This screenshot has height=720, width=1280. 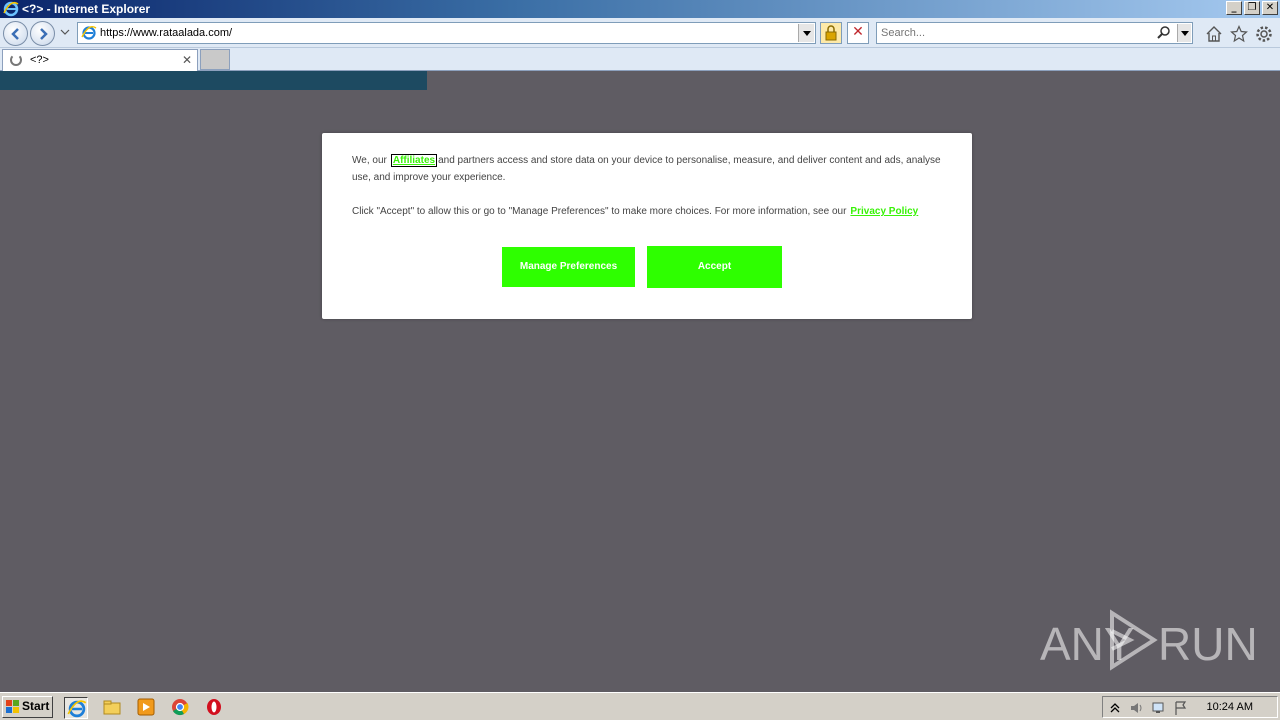 I want to click on tab-active: <?> ✕, so click(x=100, y=60).